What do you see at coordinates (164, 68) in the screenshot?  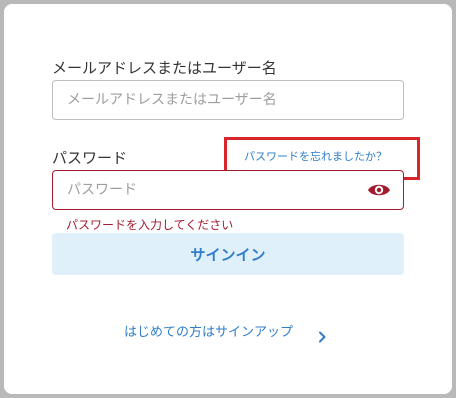 I see `email-label: メールアドレスまたはユーザー名` at bounding box center [164, 68].